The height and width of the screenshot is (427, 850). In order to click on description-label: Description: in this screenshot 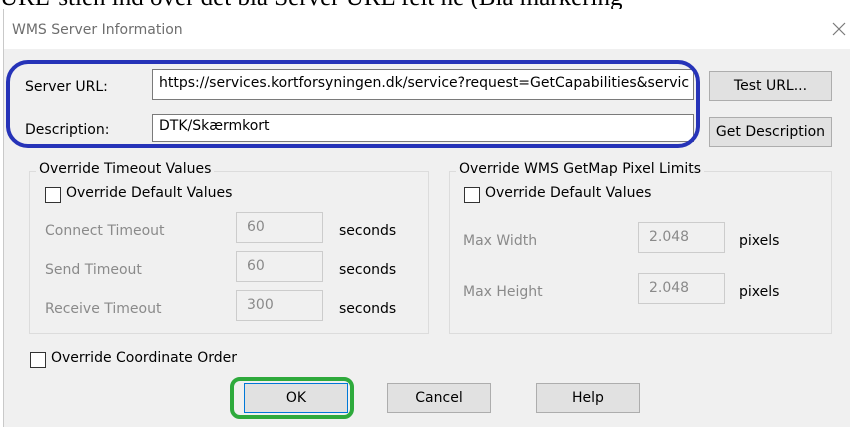, I will do `click(67, 130)`.